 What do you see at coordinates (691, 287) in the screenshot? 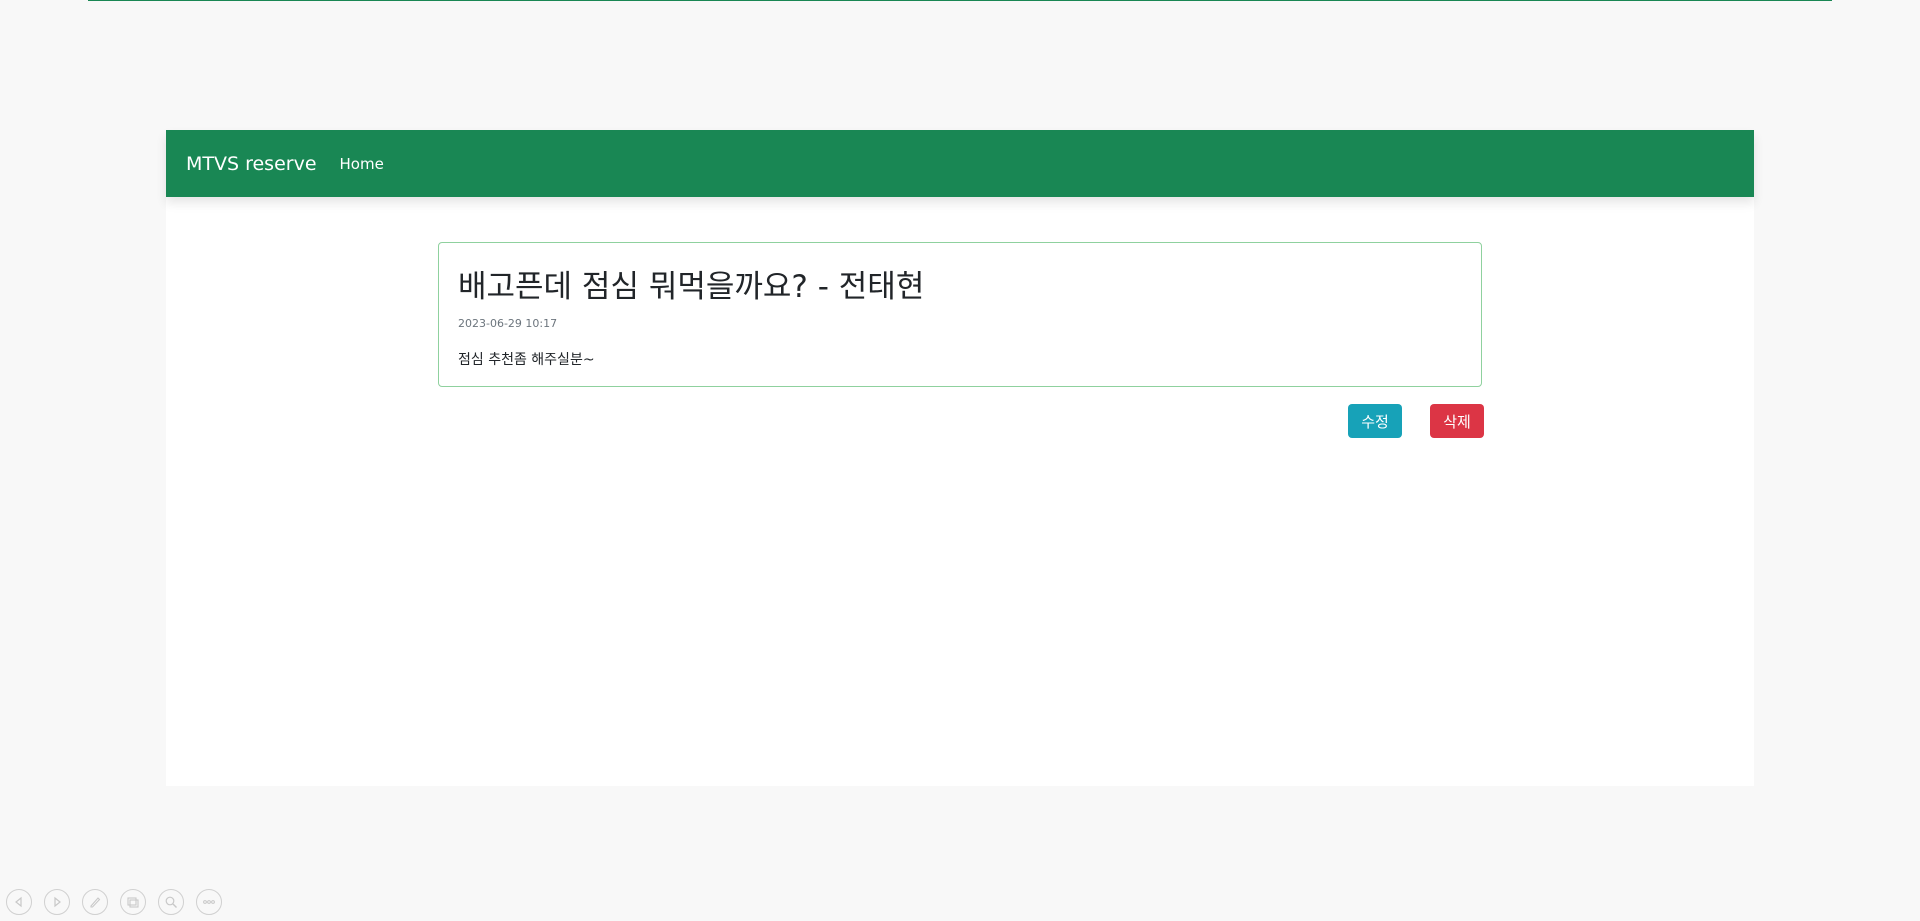
I see `post-title: 배고픈데 점심 뭐먹을까요? - 전태현` at bounding box center [691, 287].